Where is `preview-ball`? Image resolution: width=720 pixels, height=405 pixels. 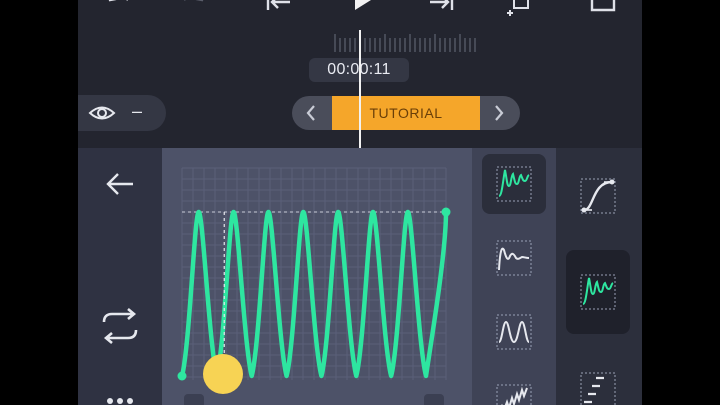
preview-ball is located at coordinates (223, 374).